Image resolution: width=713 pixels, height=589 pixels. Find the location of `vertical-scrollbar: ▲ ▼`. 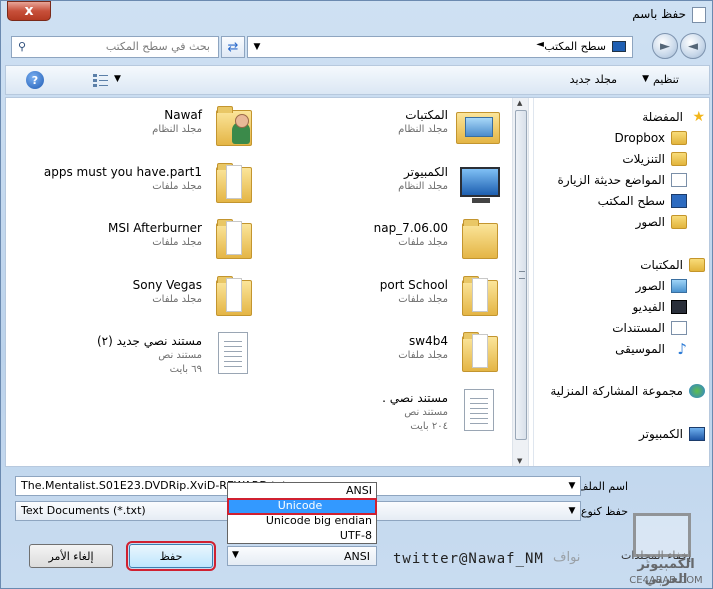

vertical-scrollbar: ▲ ▼ is located at coordinates (520, 282).